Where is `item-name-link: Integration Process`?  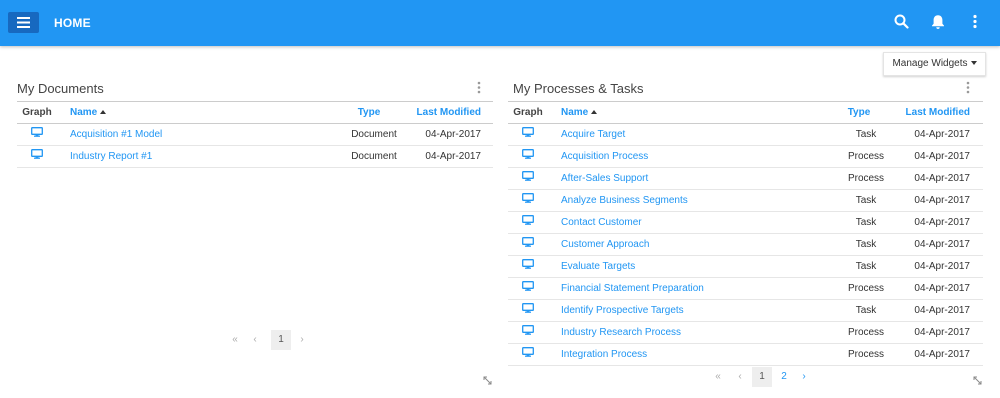
item-name-link: Integration Process is located at coordinates (604, 354).